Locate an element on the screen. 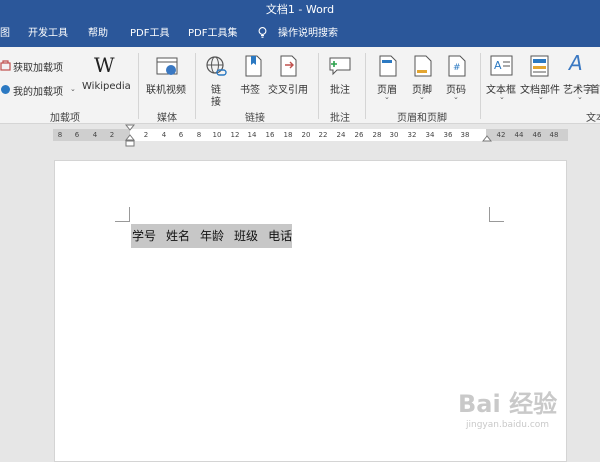 The image size is (600, 462). comment-label: 批注 is located at coordinates (340, 90).